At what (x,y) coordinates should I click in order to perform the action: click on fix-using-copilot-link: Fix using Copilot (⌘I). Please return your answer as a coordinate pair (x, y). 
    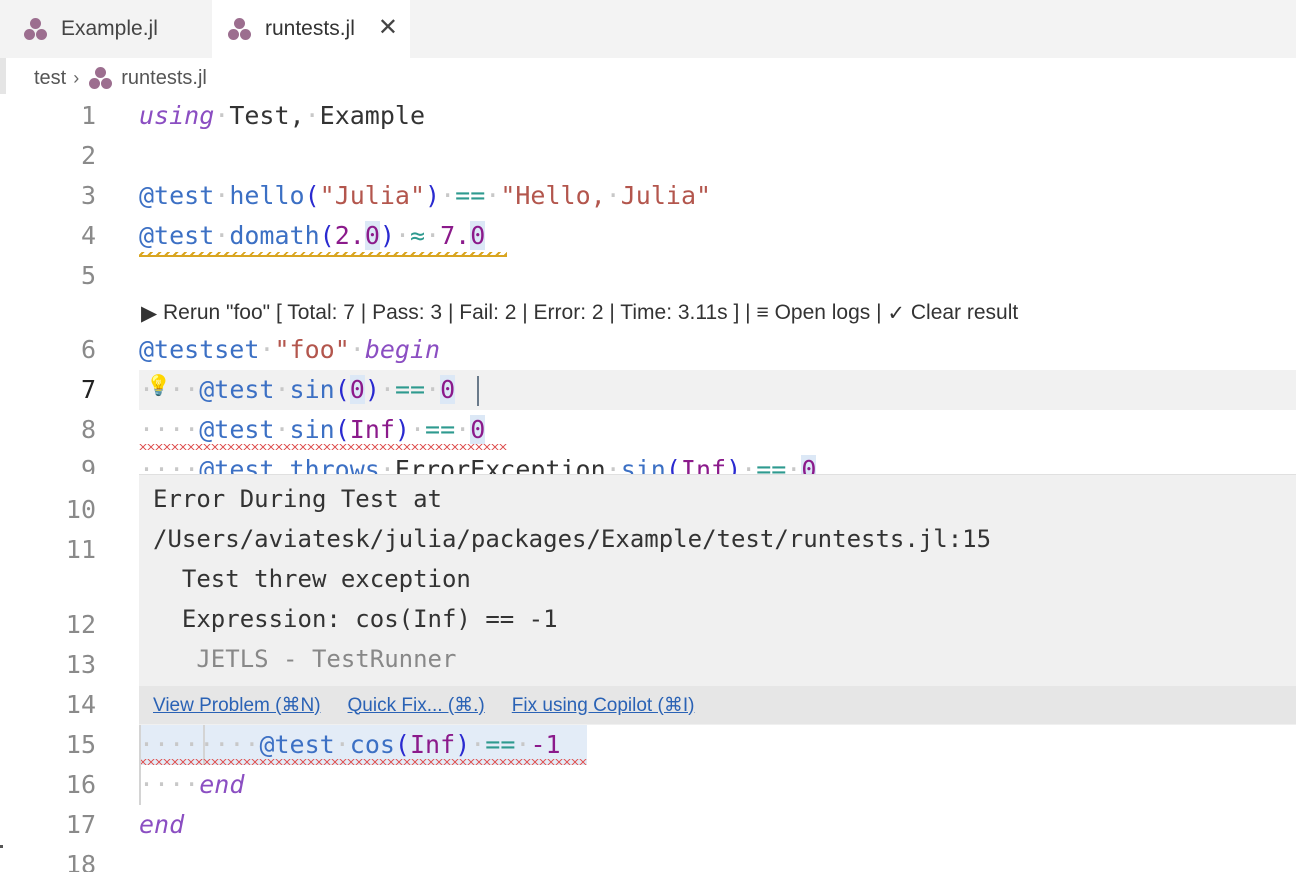
    Looking at the image, I should click on (603, 705).